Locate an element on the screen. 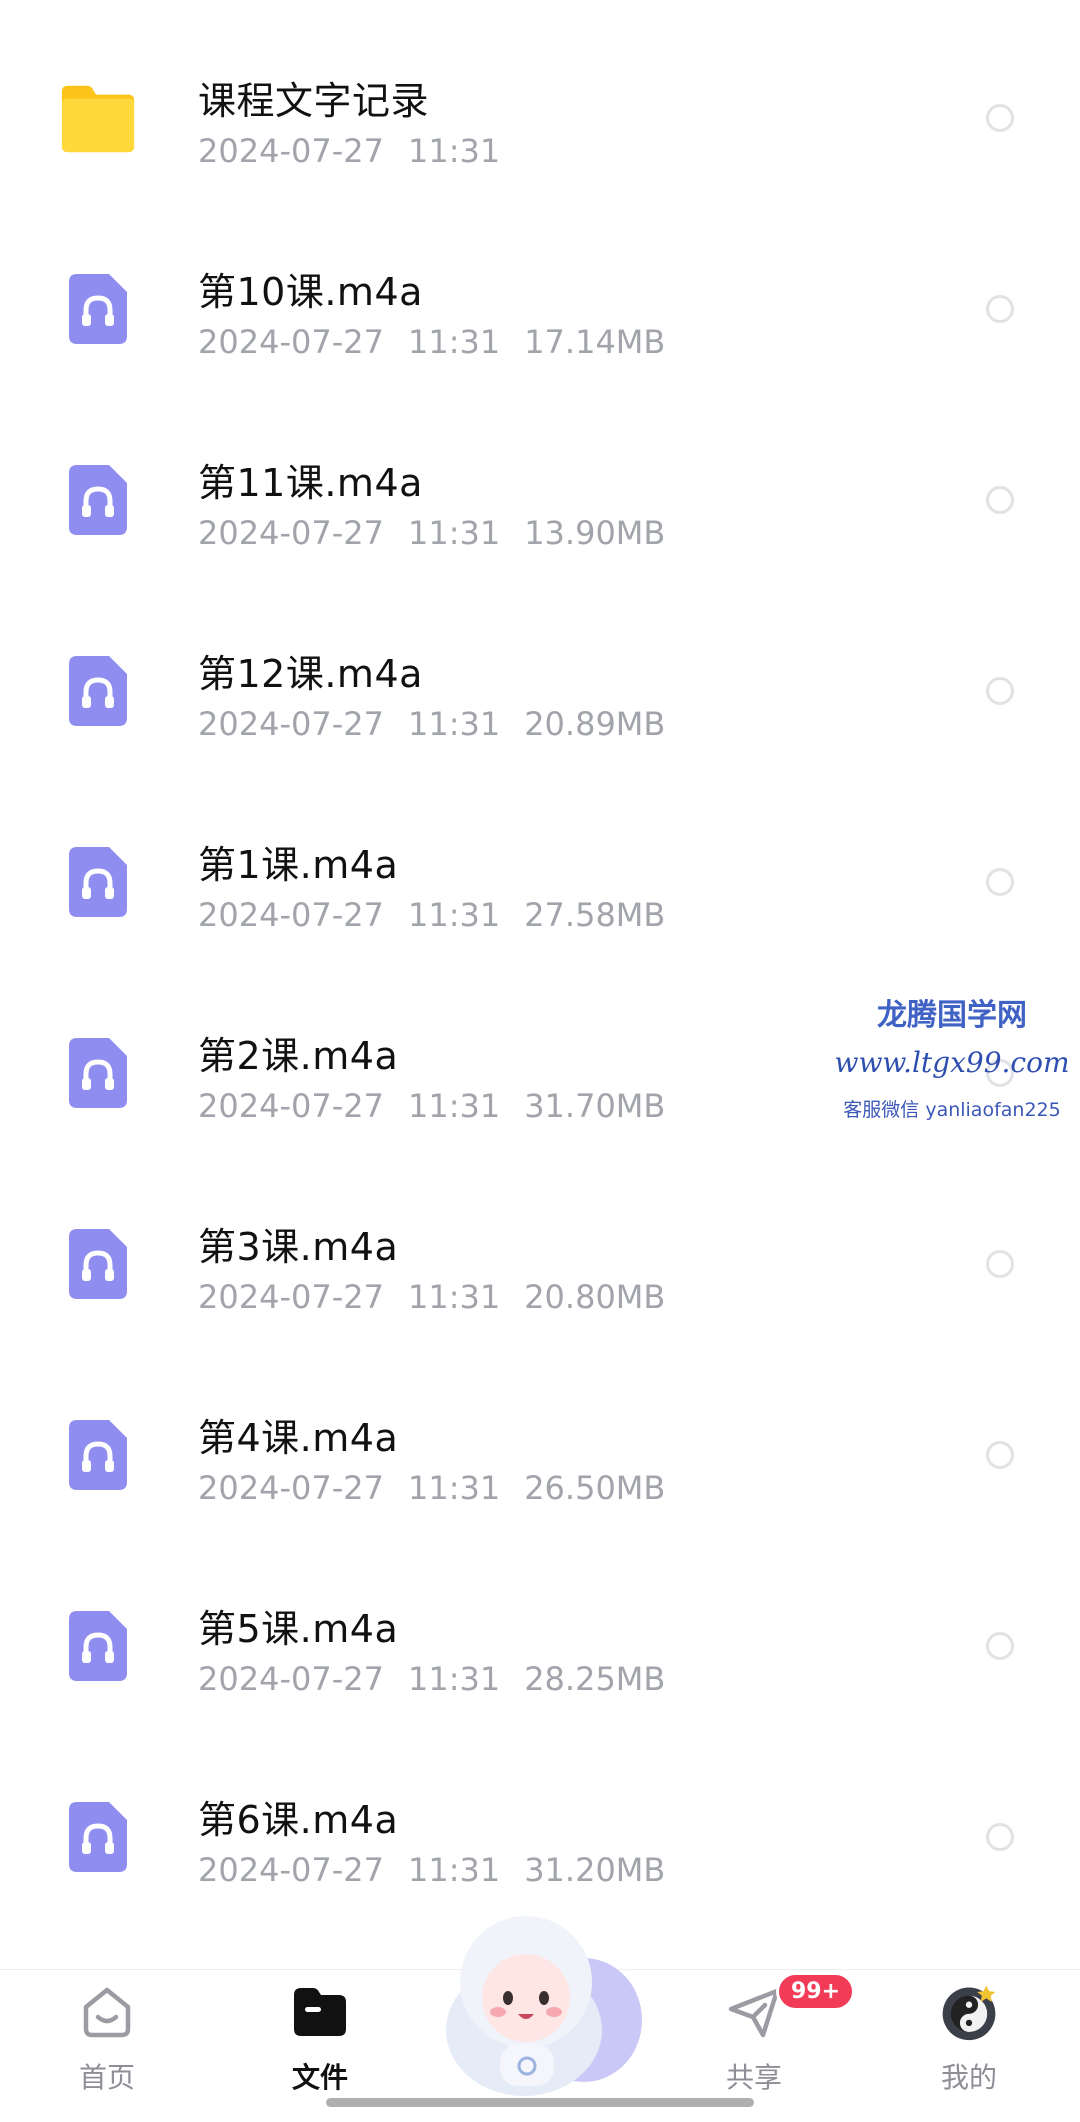 The height and width of the screenshot is (2122, 1080). file-row-audio: 第4课.m4a 2024-07-27 11:31 26.50MB is located at coordinates (540, 1454).